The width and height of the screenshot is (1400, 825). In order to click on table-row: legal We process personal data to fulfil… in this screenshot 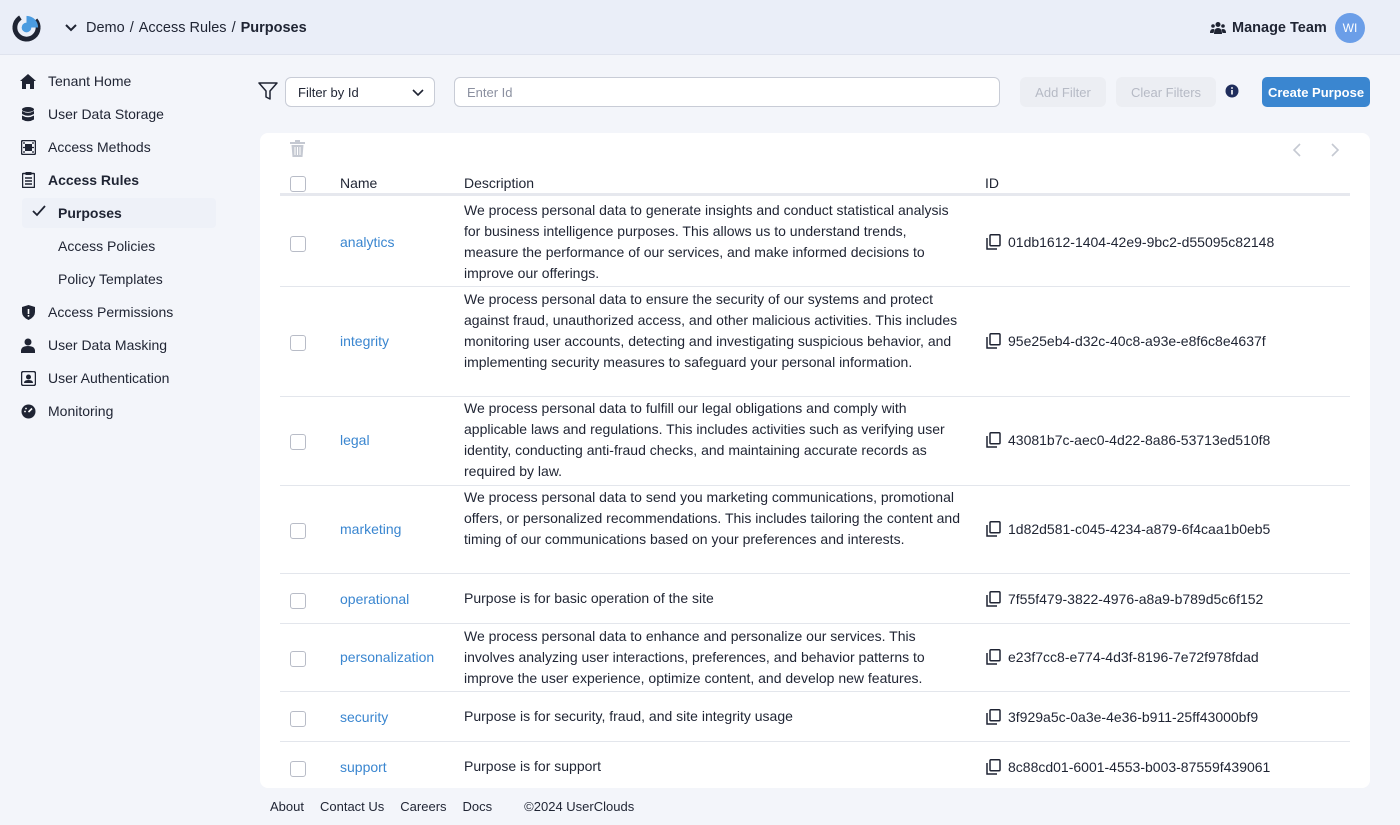, I will do `click(815, 441)`.